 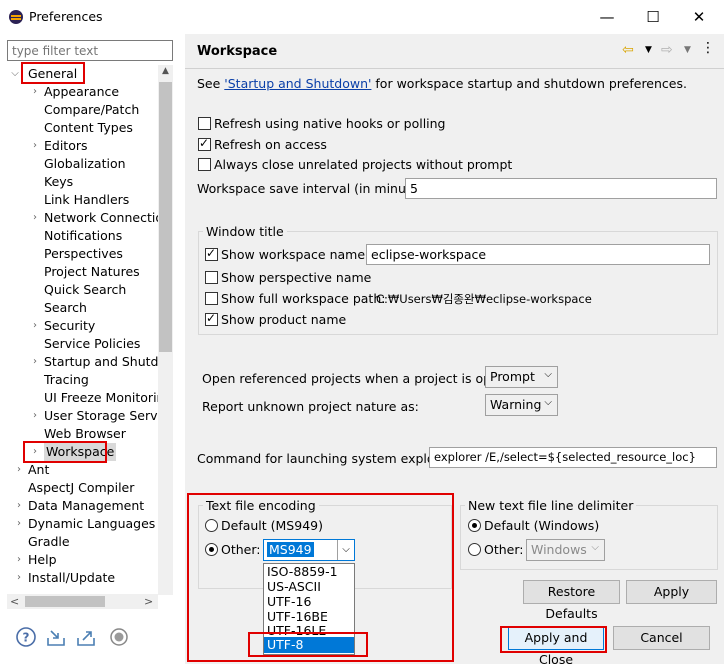 I want to click on refresh-access-label: Refresh on access, so click(x=270, y=144).